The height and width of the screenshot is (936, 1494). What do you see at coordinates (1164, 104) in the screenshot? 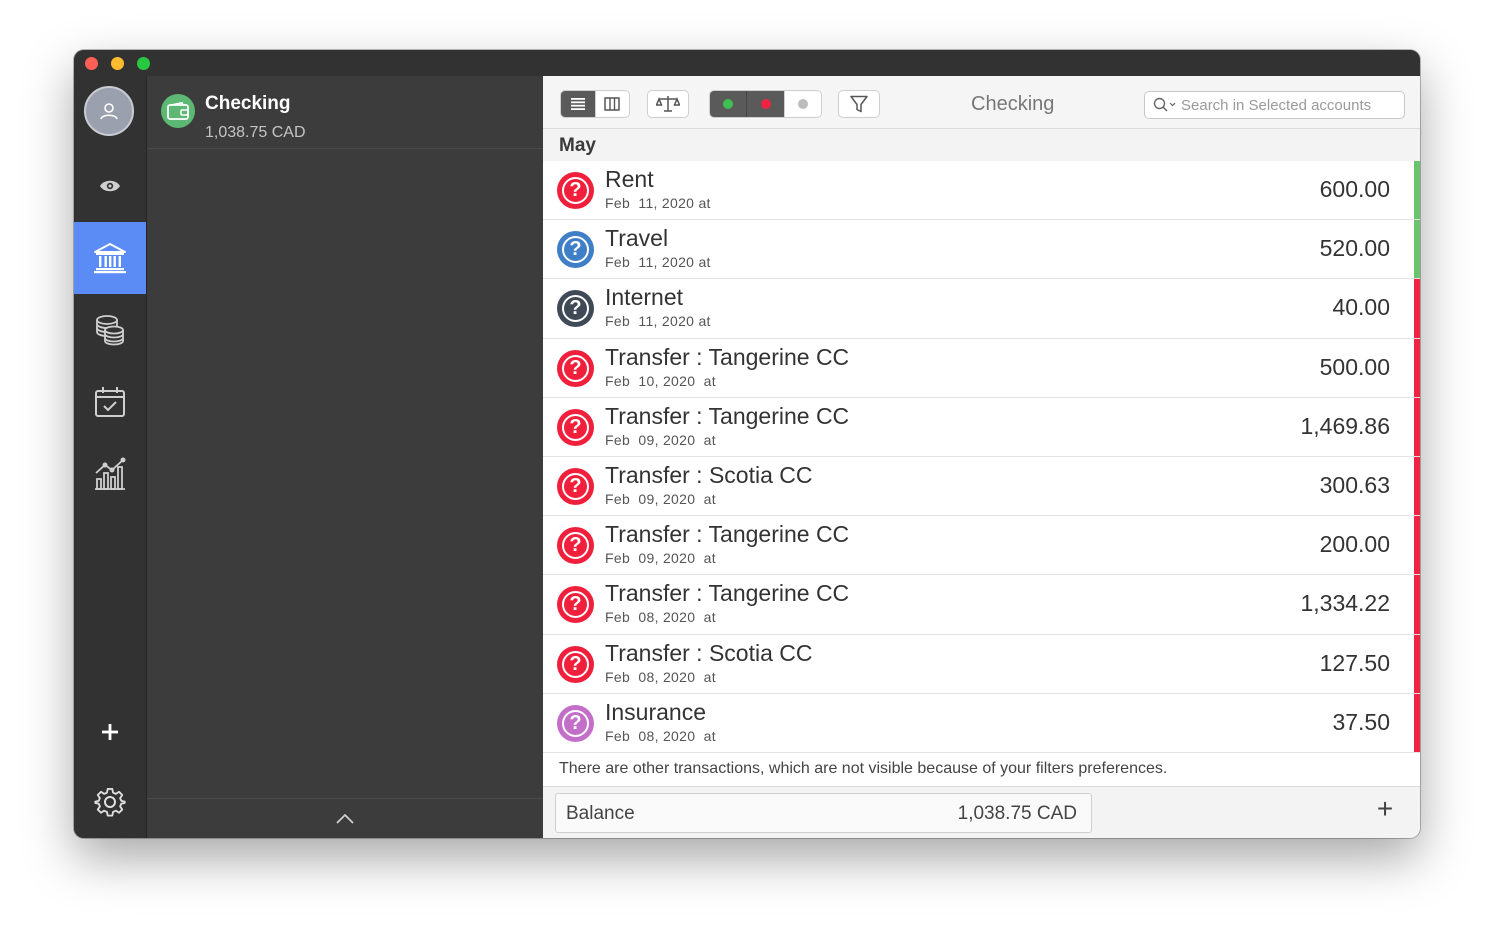
I see `search-icon` at bounding box center [1164, 104].